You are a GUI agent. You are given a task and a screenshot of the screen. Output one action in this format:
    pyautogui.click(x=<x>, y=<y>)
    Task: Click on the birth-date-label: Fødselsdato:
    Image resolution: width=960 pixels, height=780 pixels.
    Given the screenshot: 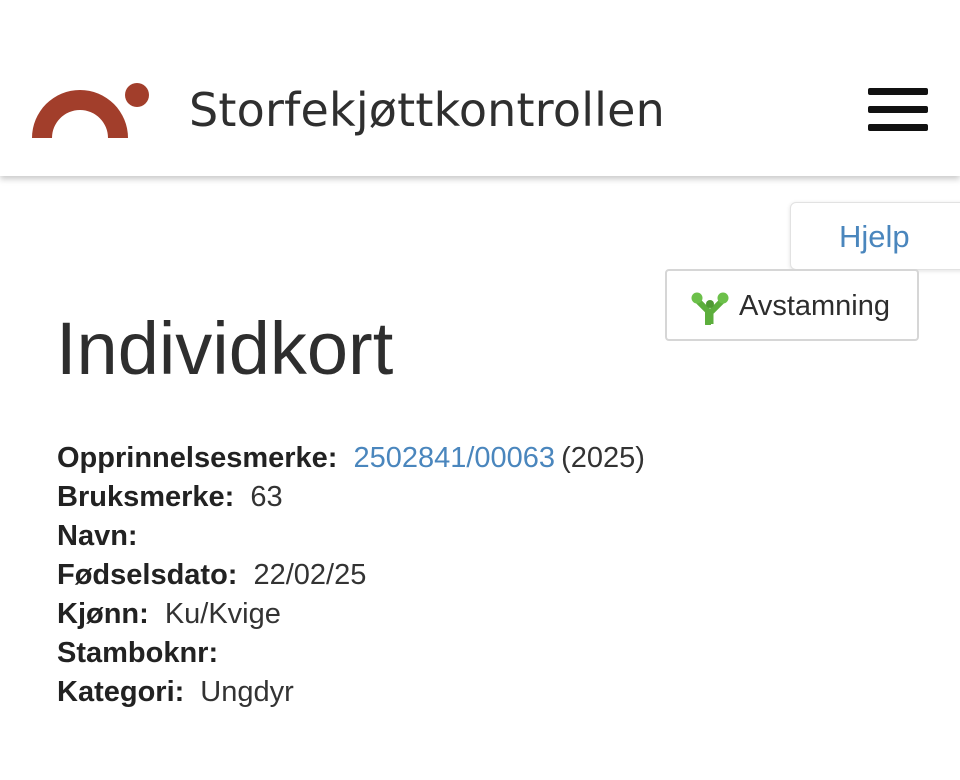 What is the action you would take?
    pyautogui.click(x=147, y=575)
    